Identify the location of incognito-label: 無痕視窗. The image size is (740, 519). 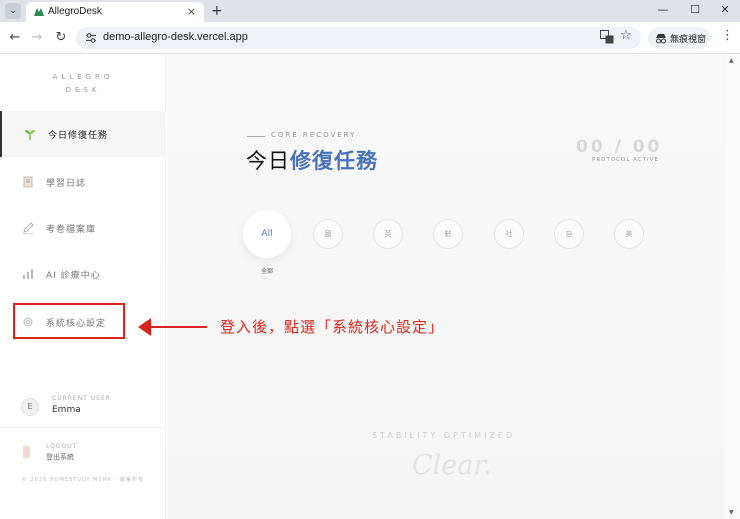
(688, 40).